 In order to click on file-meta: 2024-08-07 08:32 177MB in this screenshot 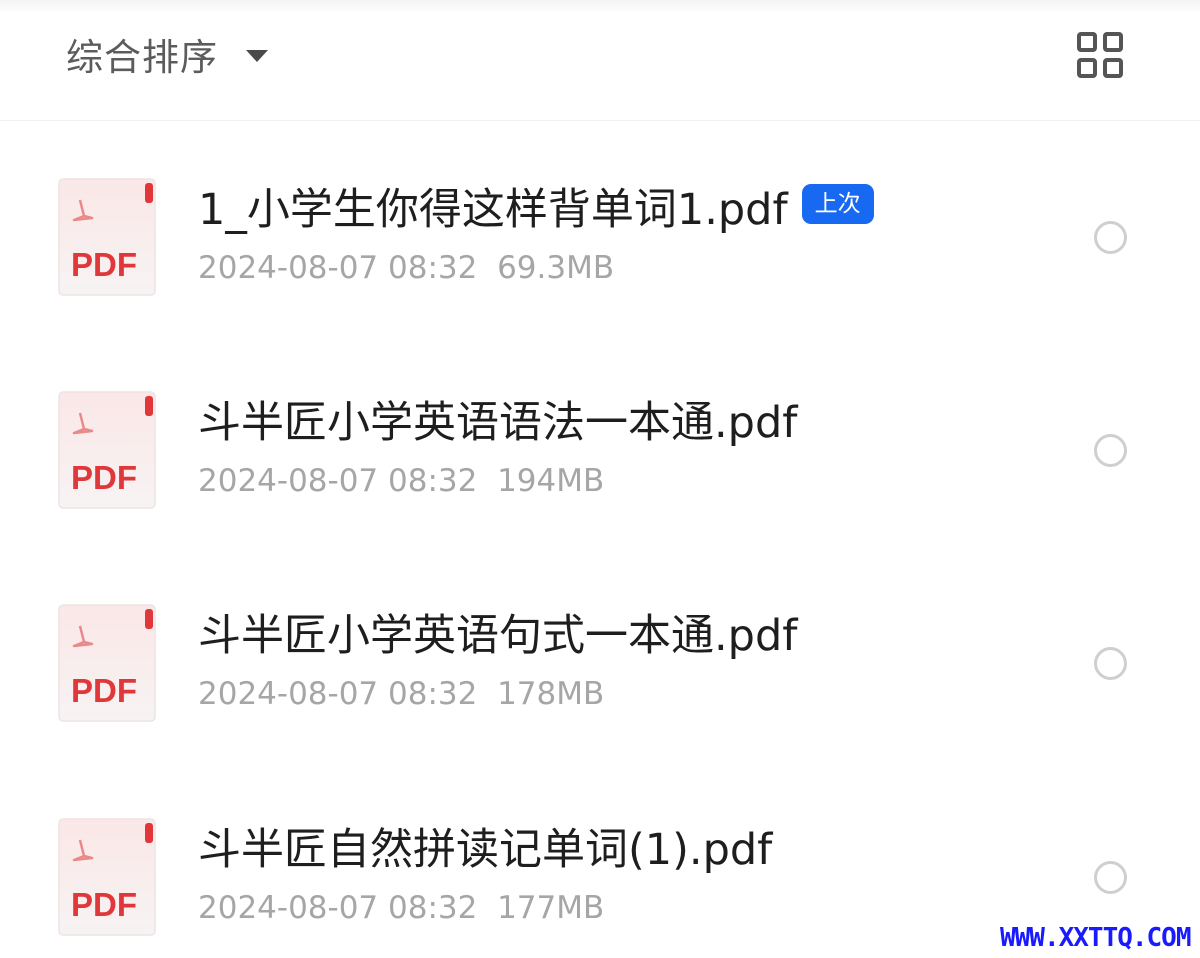, I will do `click(401, 908)`.